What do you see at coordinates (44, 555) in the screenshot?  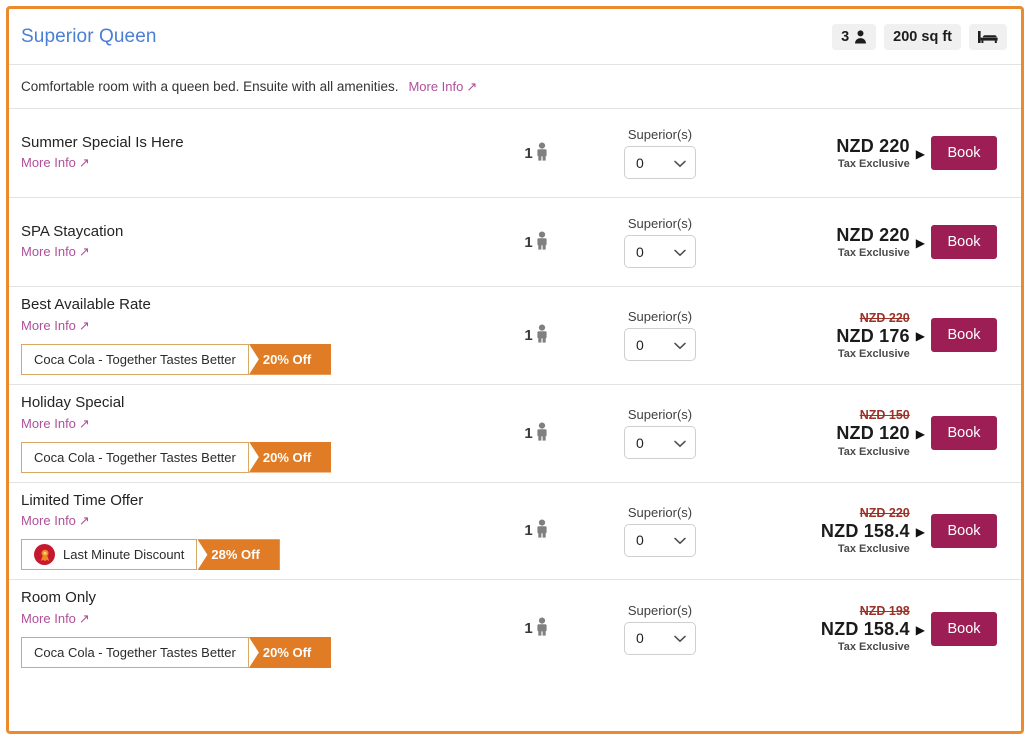 I see `award-ribbon-icon` at bounding box center [44, 555].